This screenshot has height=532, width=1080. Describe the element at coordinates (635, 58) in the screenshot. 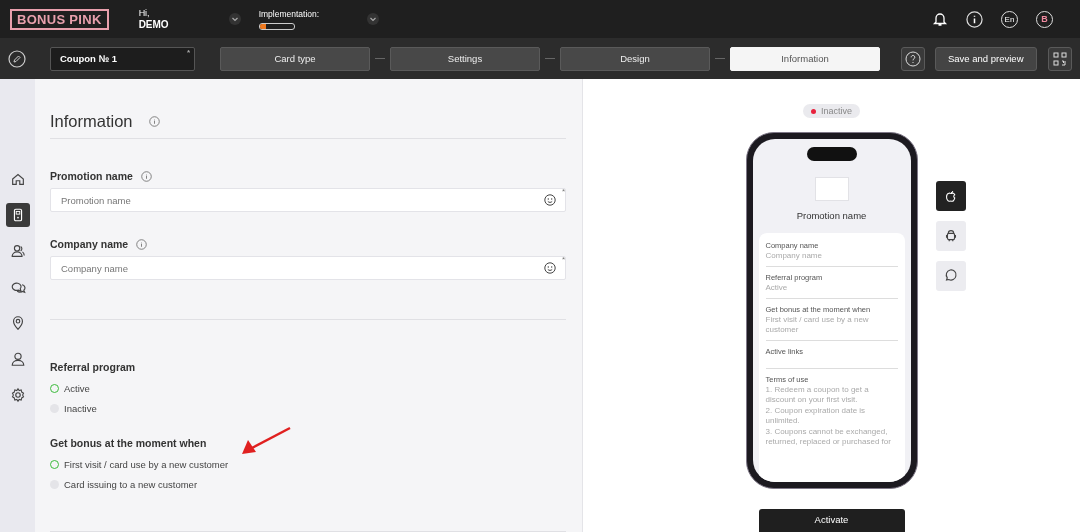

I see `step-tab: Design` at that location.